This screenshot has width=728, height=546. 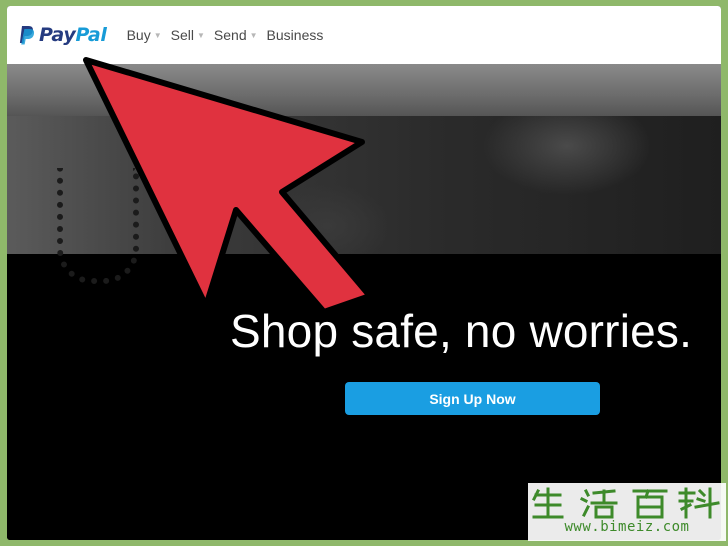 I want to click on menu-item-label: Send, so click(x=230, y=35).